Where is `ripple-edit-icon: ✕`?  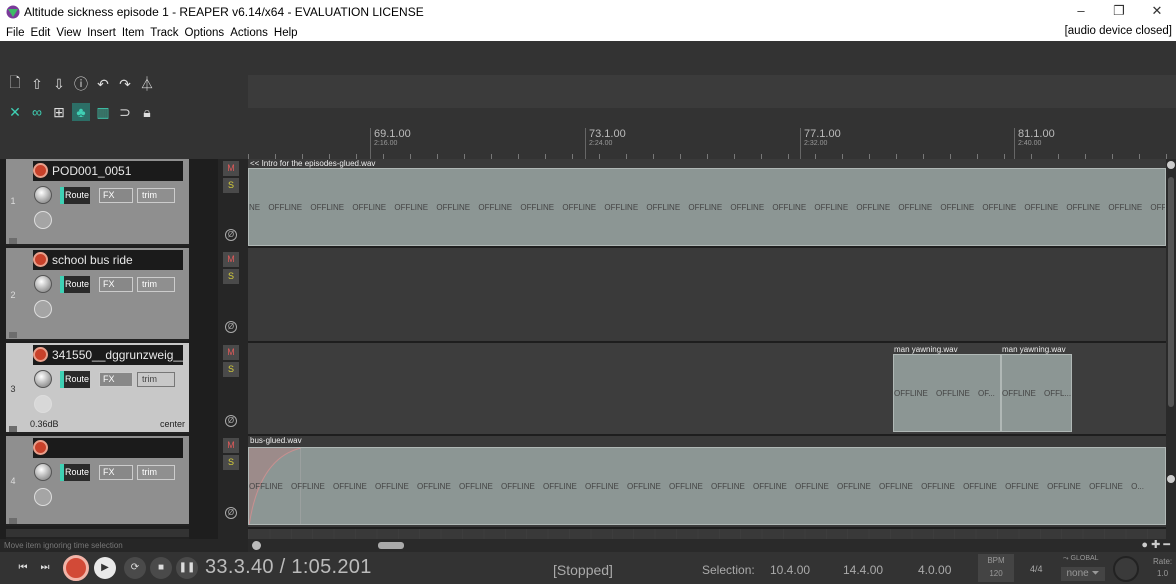 ripple-edit-icon: ✕ is located at coordinates (15, 112).